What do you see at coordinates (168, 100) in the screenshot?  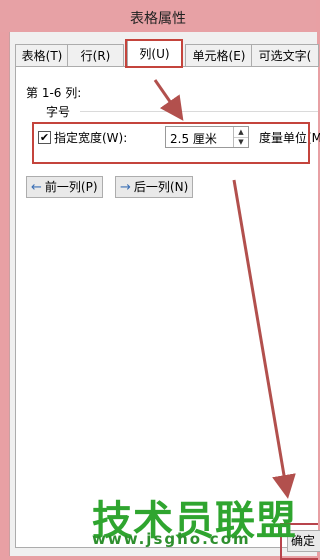 I see `arrow-to-width-icon` at bounding box center [168, 100].